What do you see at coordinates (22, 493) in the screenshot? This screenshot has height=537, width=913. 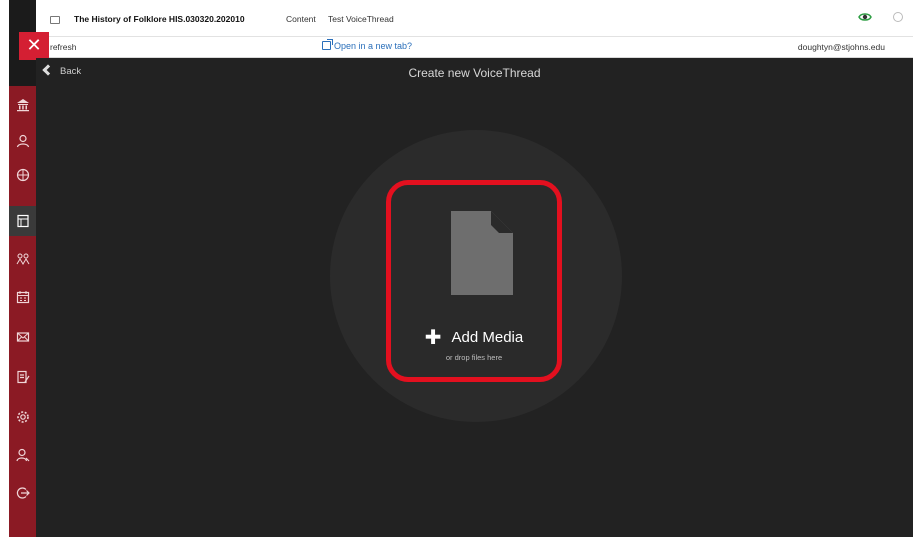 I see `logout-icon` at bounding box center [22, 493].